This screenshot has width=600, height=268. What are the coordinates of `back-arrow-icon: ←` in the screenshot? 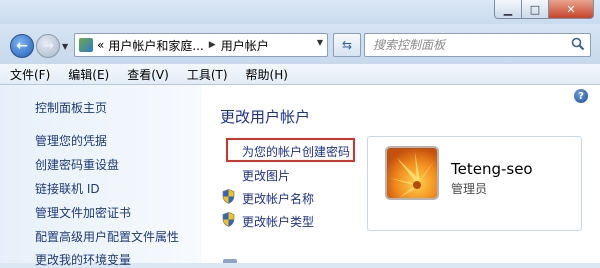 It's located at (22, 46).